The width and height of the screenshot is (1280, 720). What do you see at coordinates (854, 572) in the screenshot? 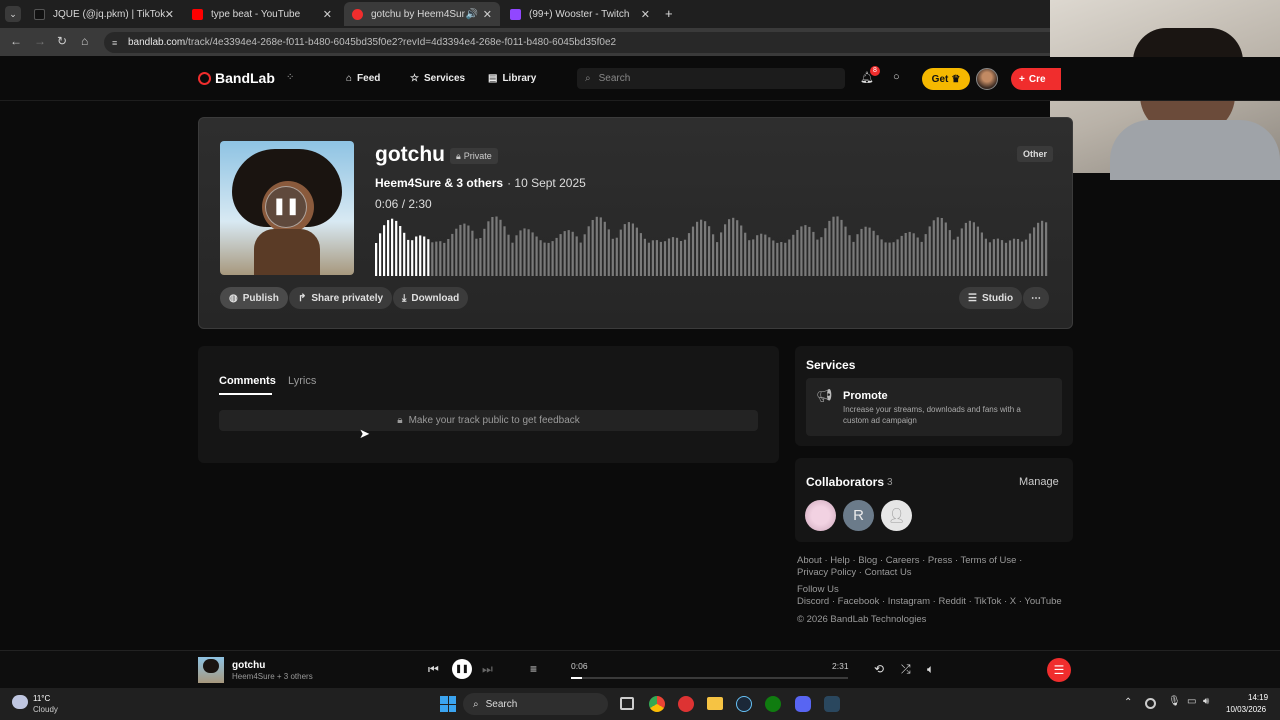
I see `footer-links-2: Privacy Policy · Contact Us` at bounding box center [854, 572].